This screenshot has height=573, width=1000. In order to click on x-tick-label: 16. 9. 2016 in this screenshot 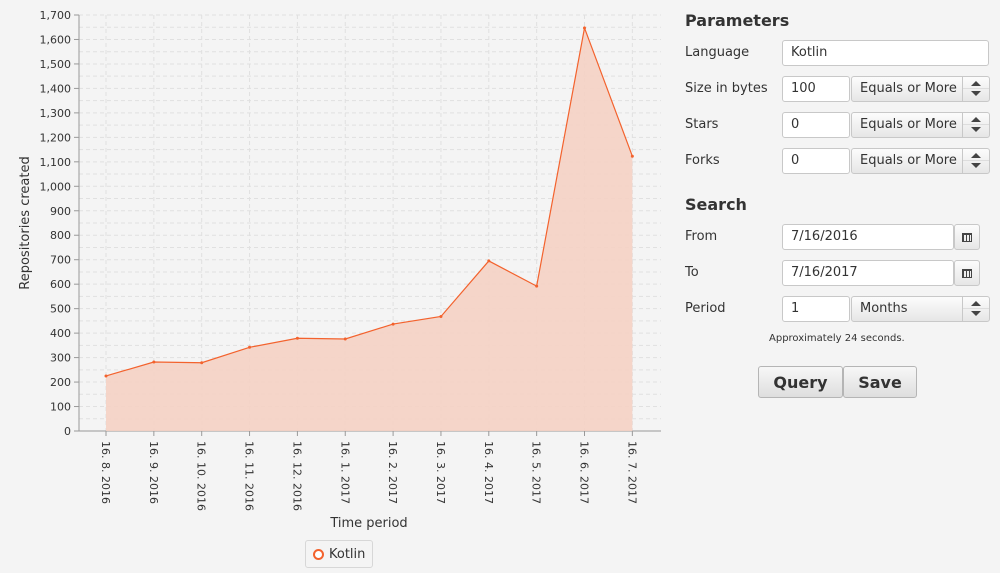, I will do `click(153, 472)`.